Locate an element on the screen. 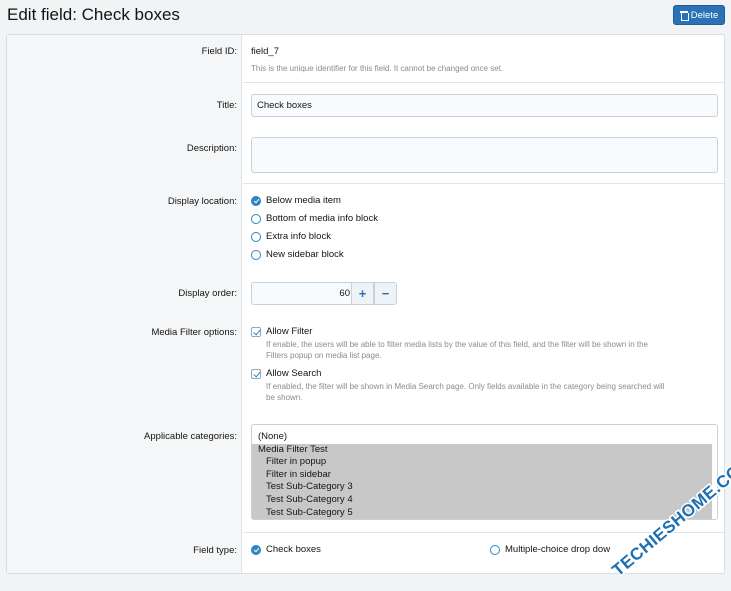 This screenshot has height=591, width=731. field-type-multiple-choice: Multiple-choice drop dow is located at coordinates (550, 549).